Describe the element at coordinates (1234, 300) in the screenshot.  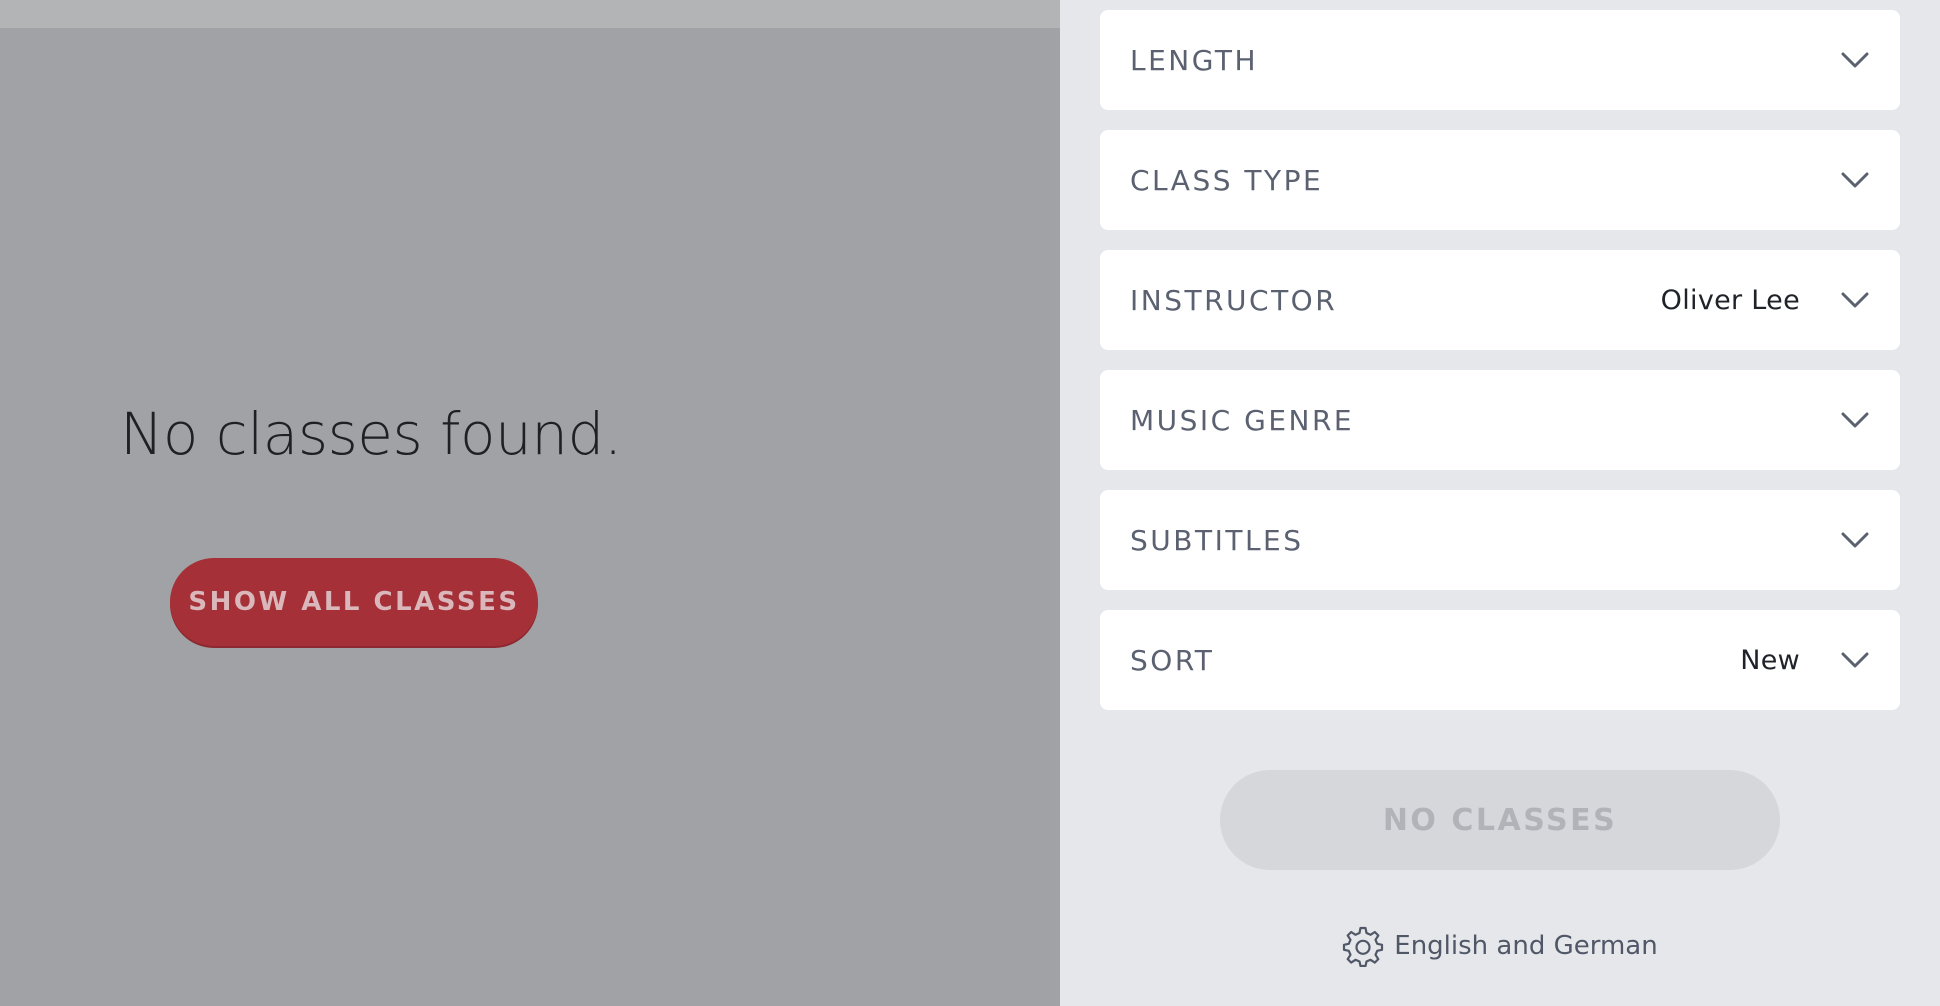
I see `filter-label: INSTRUCTOR` at that location.